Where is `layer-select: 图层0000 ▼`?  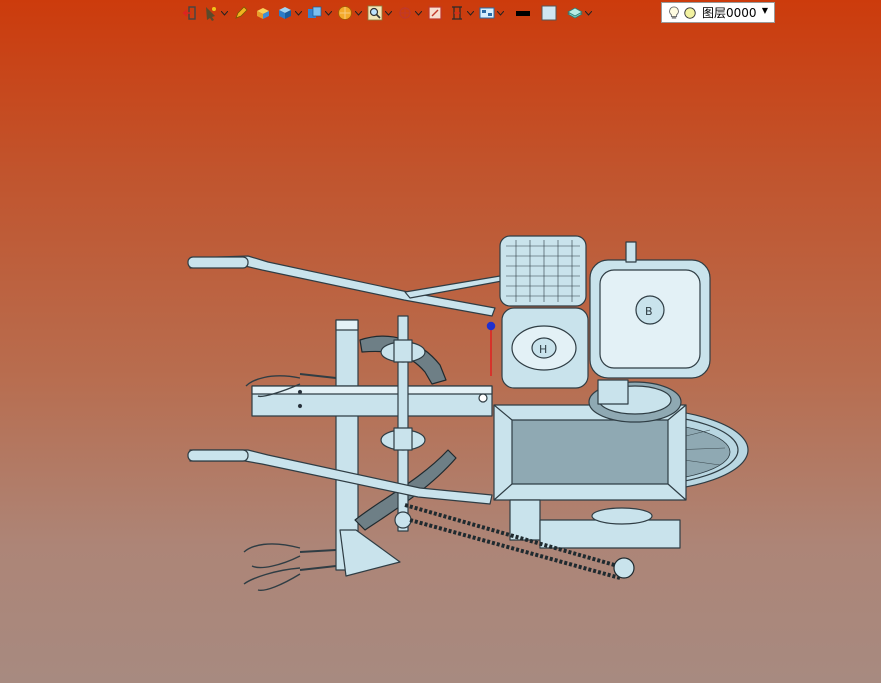 layer-select: 图层0000 ▼ is located at coordinates (718, 12).